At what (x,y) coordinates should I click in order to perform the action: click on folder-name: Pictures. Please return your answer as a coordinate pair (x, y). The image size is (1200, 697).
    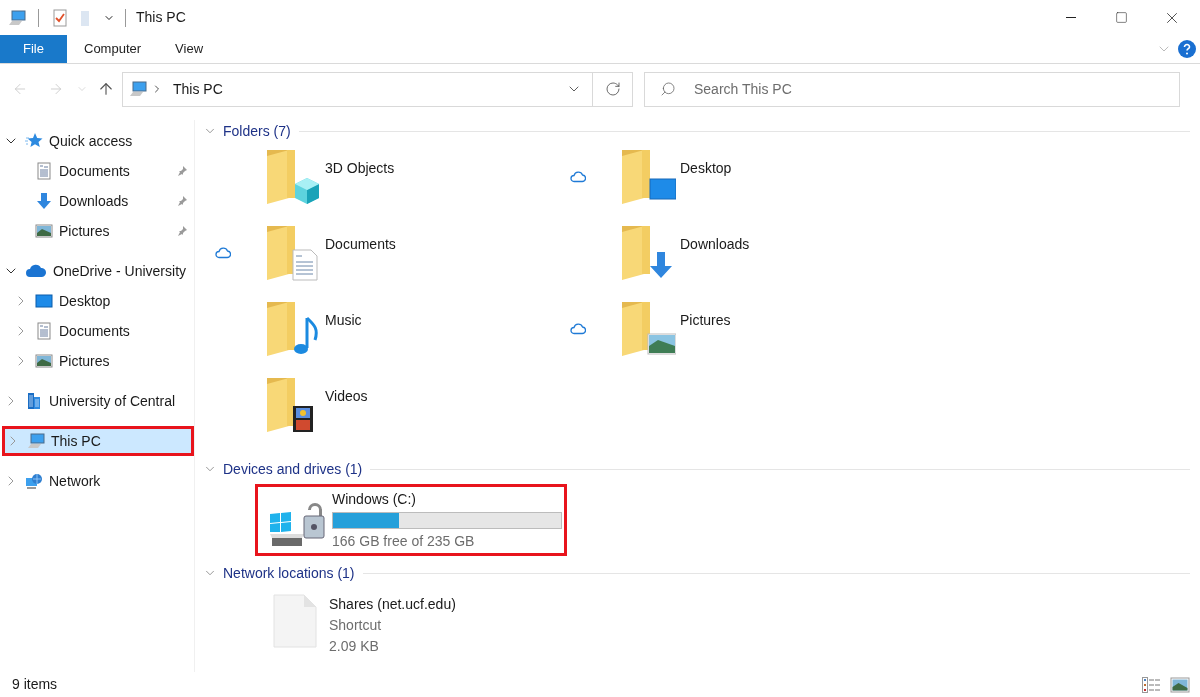
    Looking at the image, I should click on (705, 320).